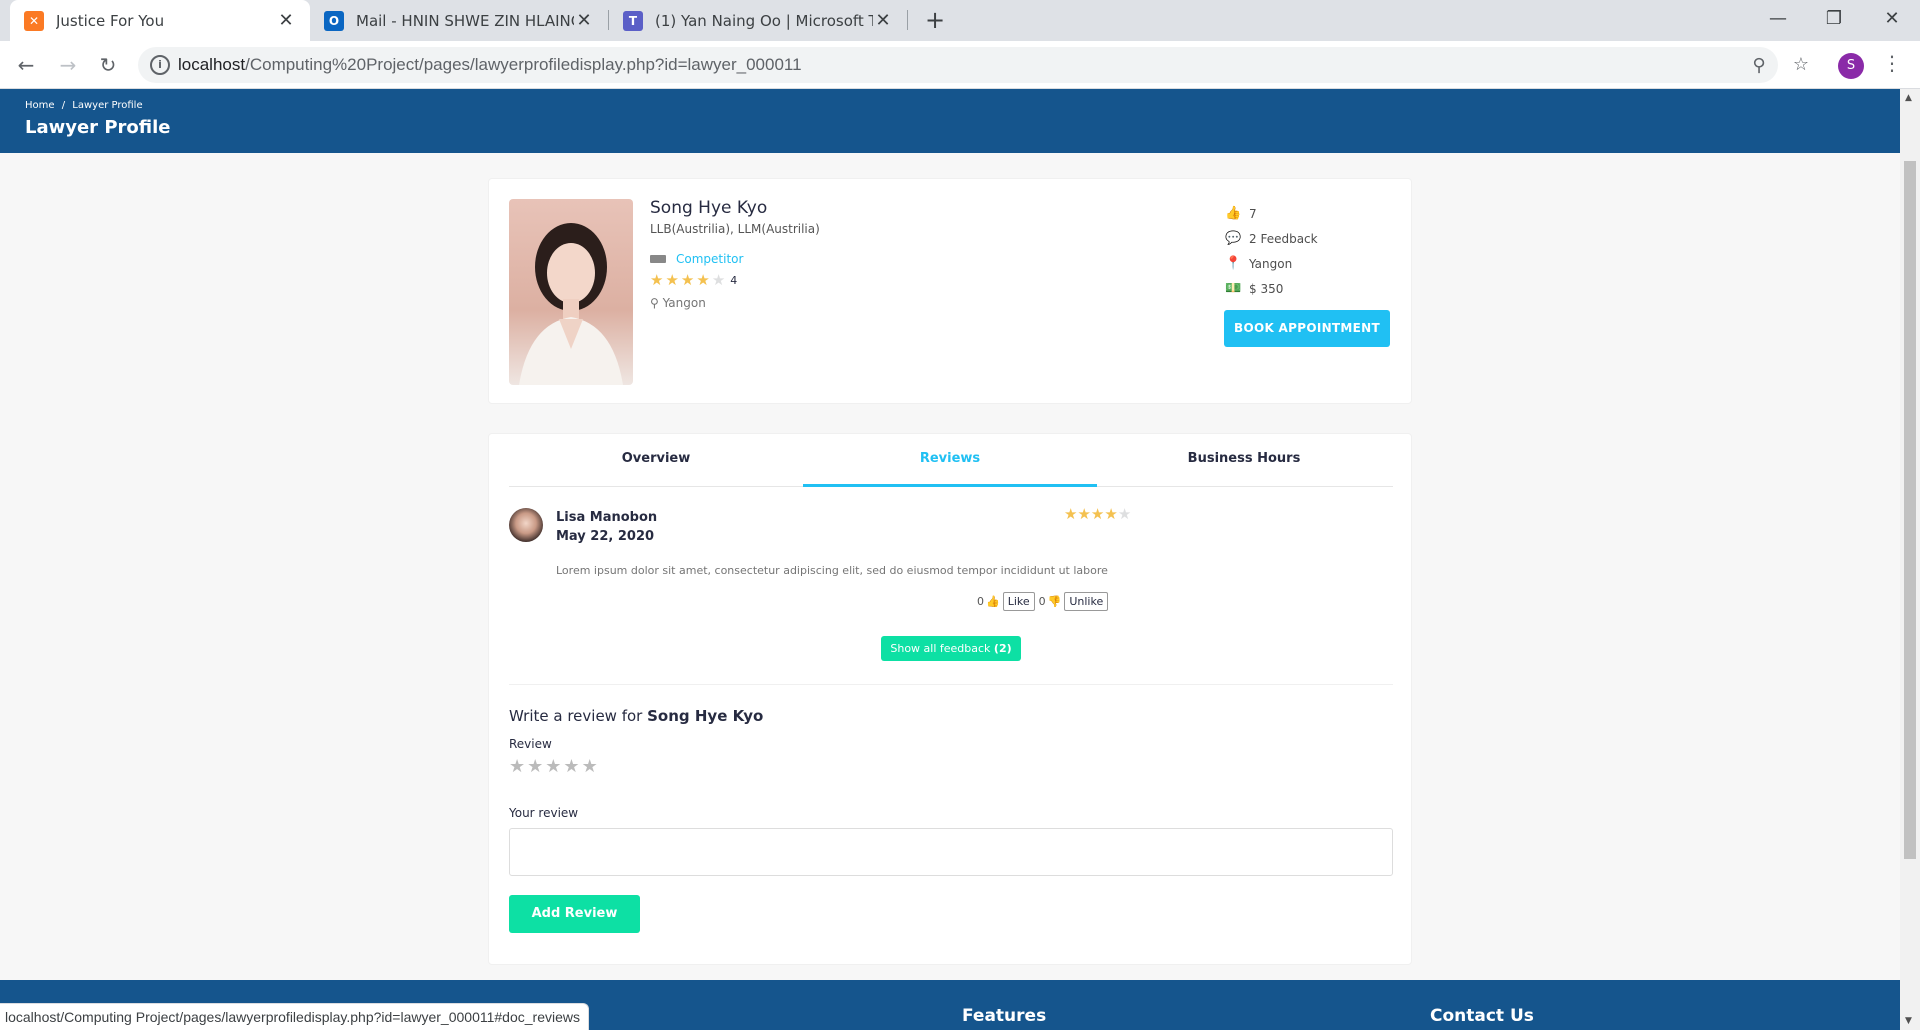 This screenshot has width=1920, height=1030. I want to click on scrollbar-thumb, so click(1910, 510).